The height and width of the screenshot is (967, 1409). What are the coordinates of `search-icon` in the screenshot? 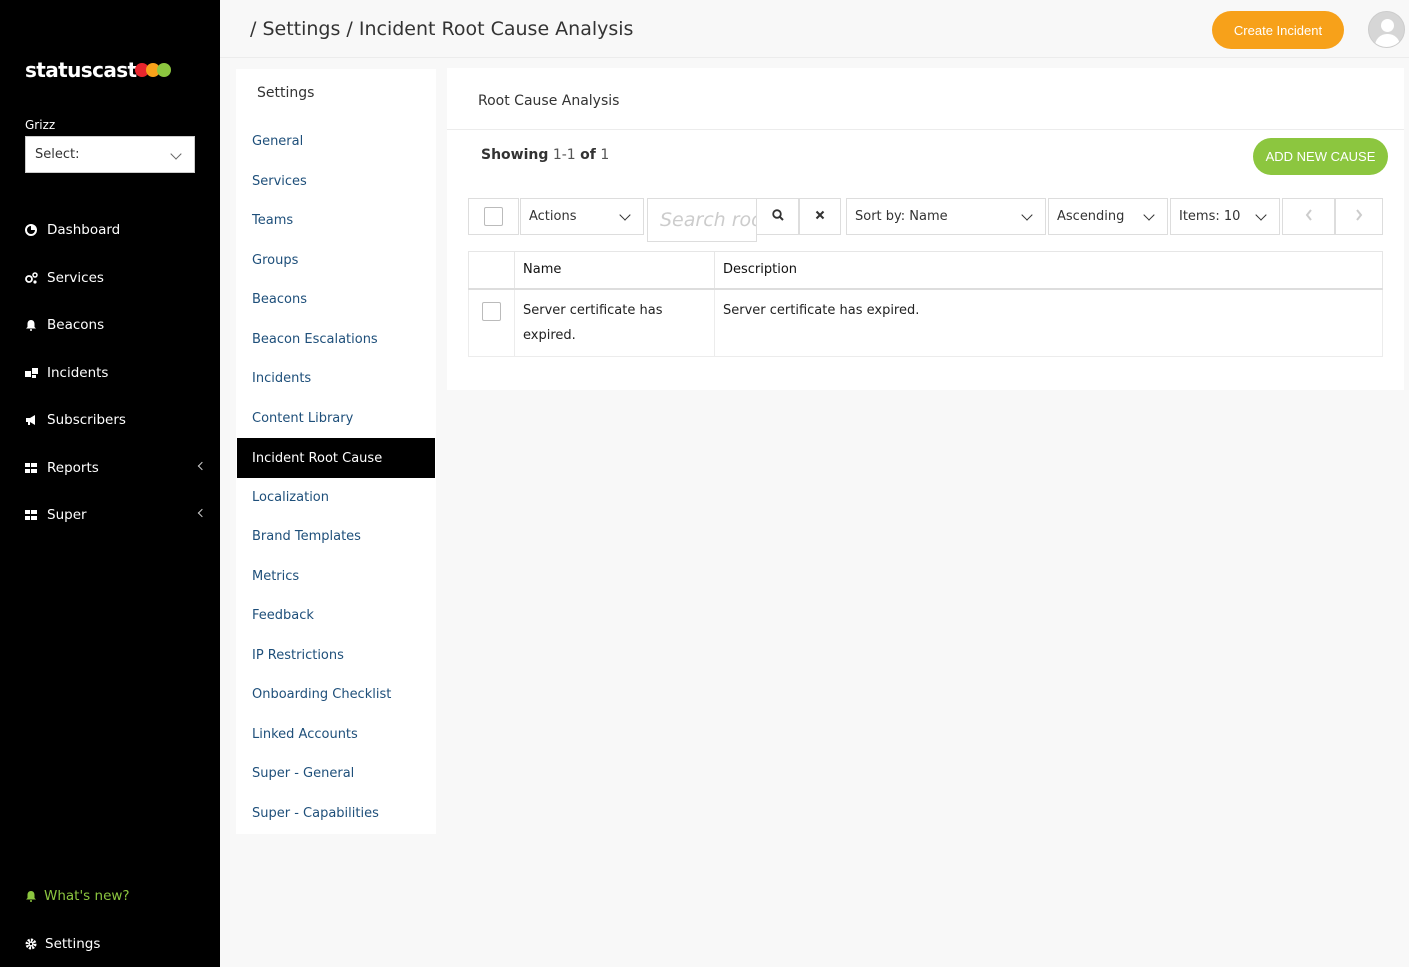 It's located at (777, 216).